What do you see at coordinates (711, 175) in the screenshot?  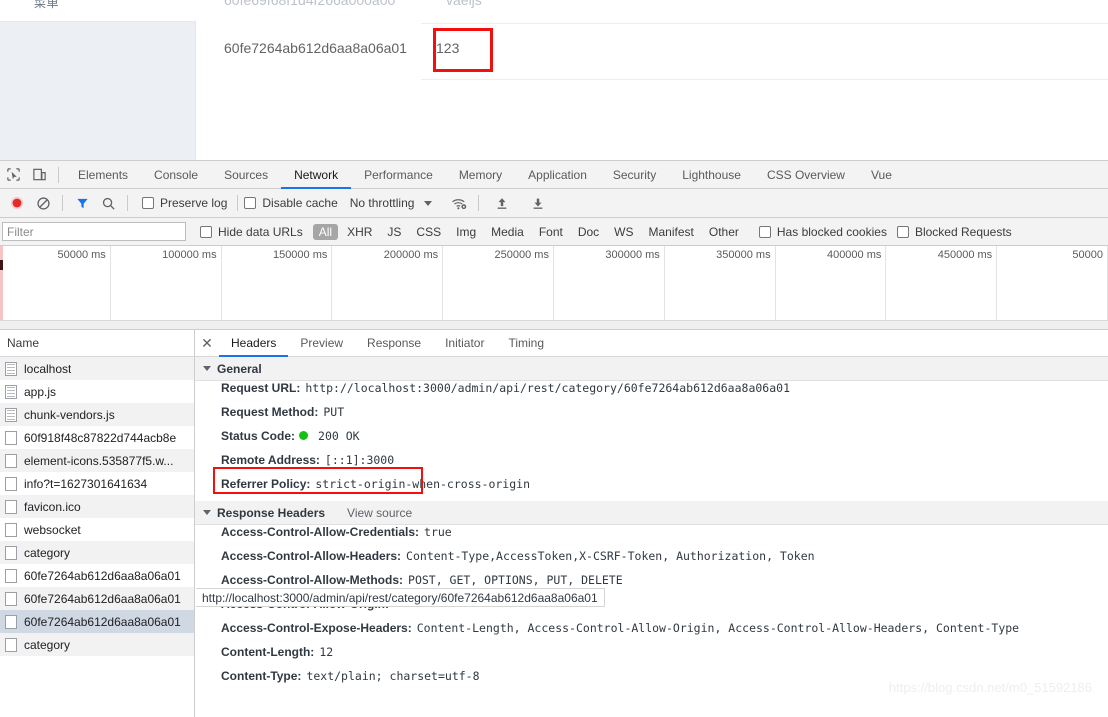 I see `tab-lighthouse: Lighthouse` at bounding box center [711, 175].